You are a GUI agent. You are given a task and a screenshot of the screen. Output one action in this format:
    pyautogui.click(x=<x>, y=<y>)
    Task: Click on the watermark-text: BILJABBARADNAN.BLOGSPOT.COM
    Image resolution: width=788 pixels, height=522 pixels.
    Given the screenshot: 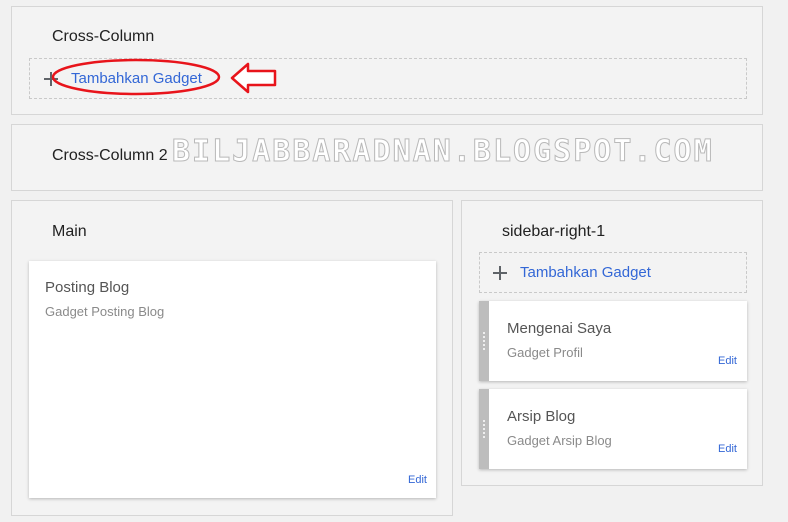 What is the action you would take?
    pyautogui.click(x=443, y=152)
    